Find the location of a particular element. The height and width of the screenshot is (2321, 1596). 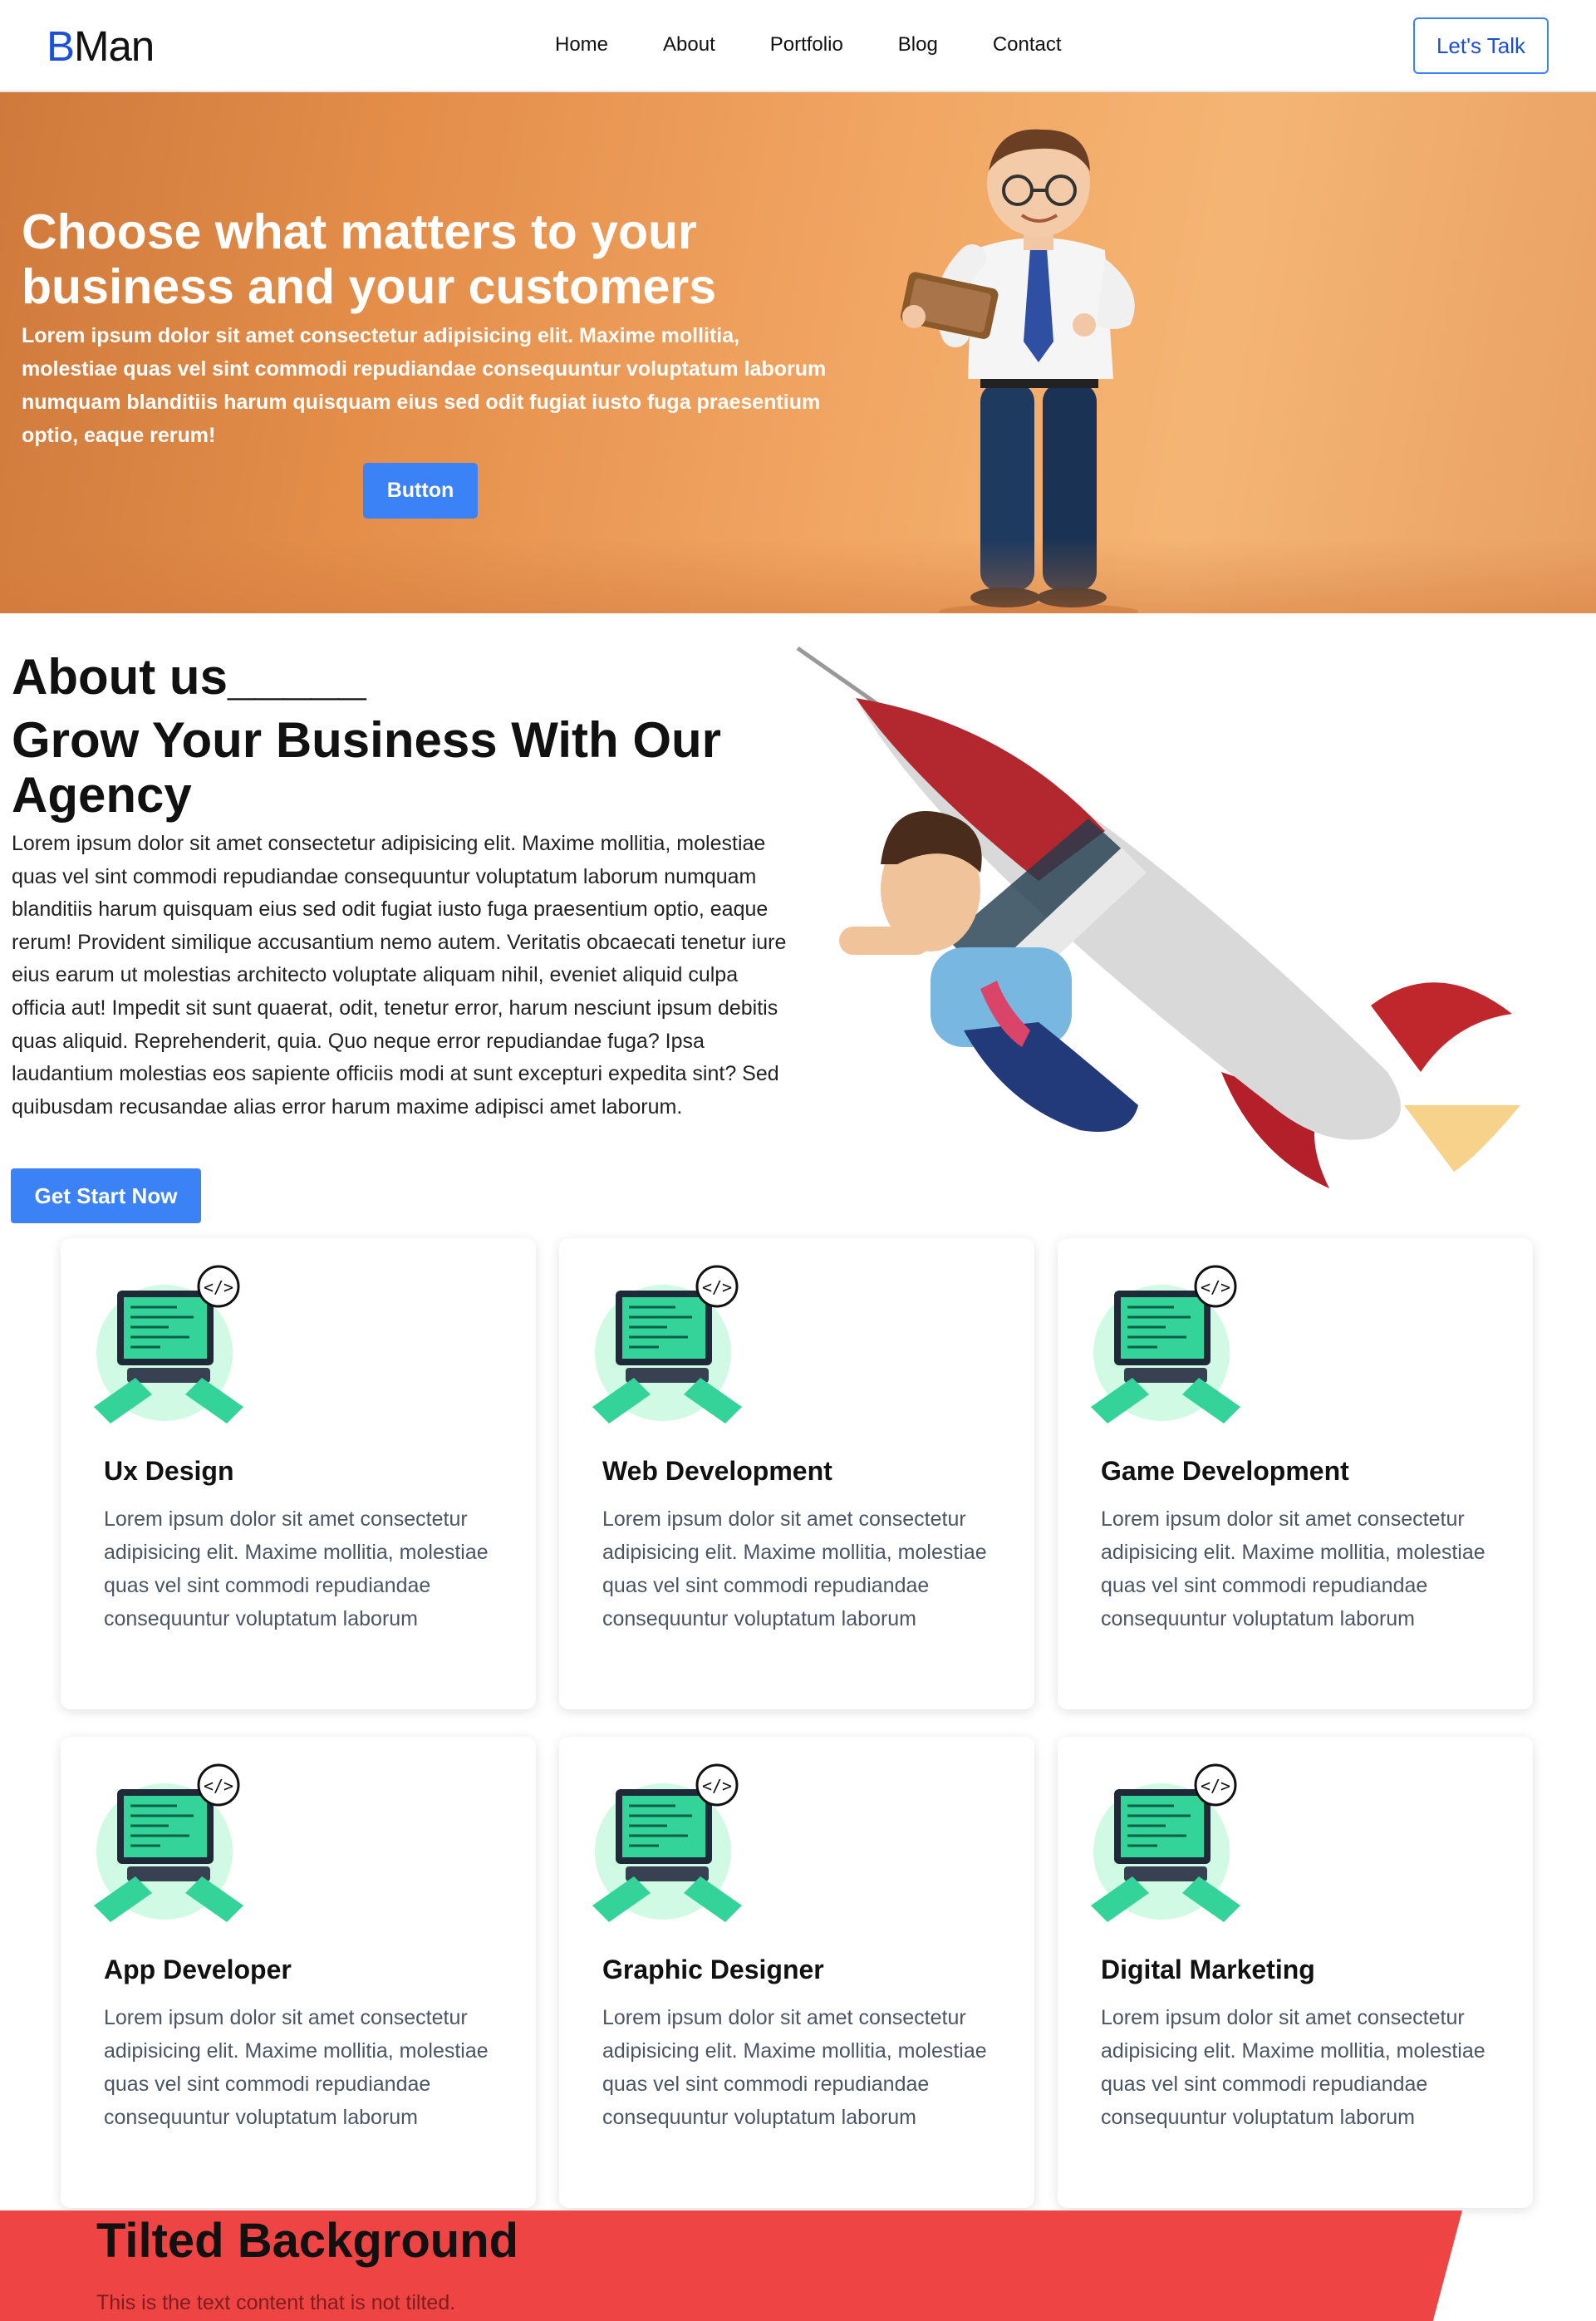

service-title: Web Development is located at coordinates (717, 1471).